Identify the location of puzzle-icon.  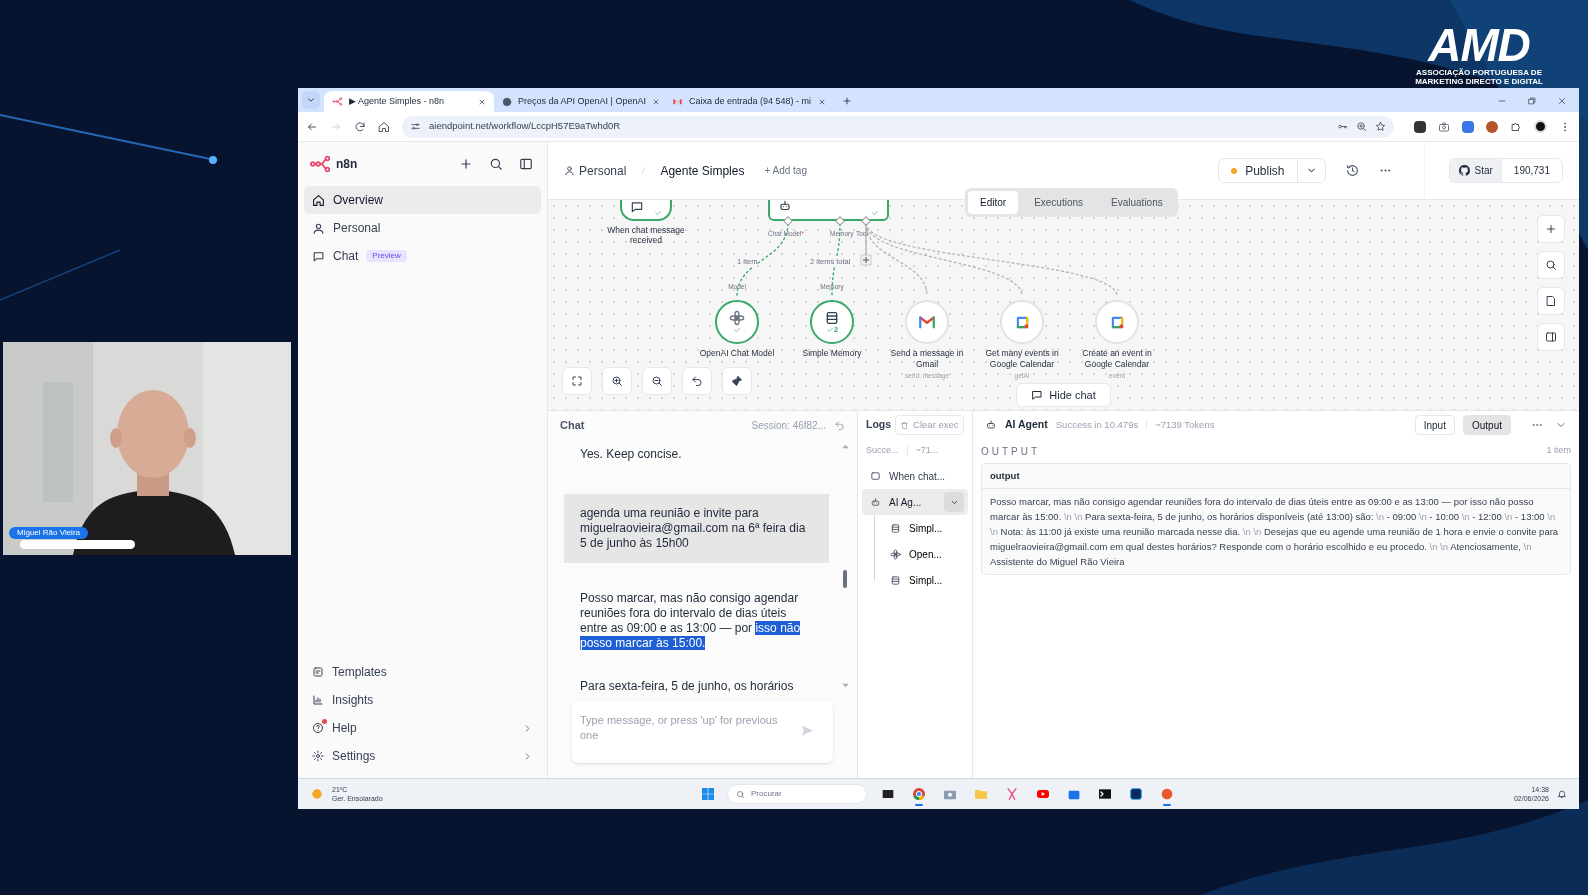
(1516, 126).